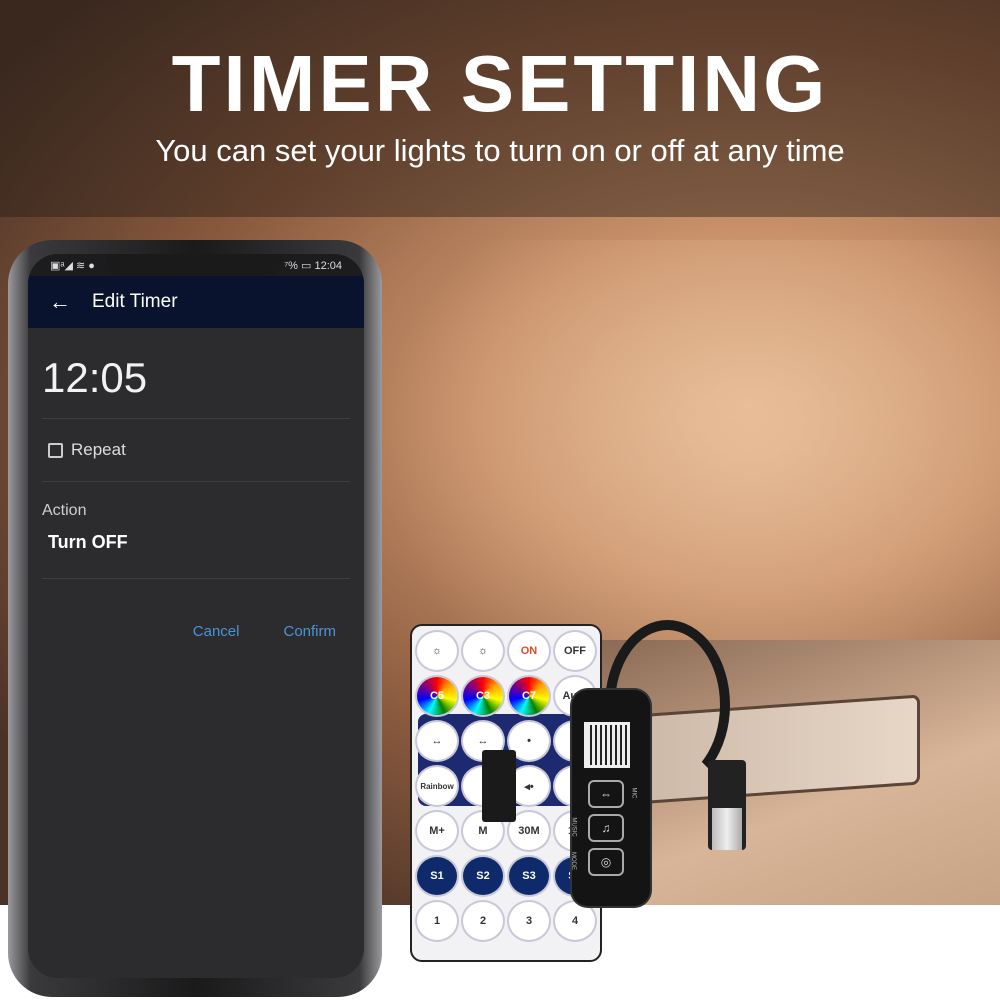  What do you see at coordinates (575, 651) in the screenshot?
I see `remote-button: OFF` at bounding box center [575, 651].